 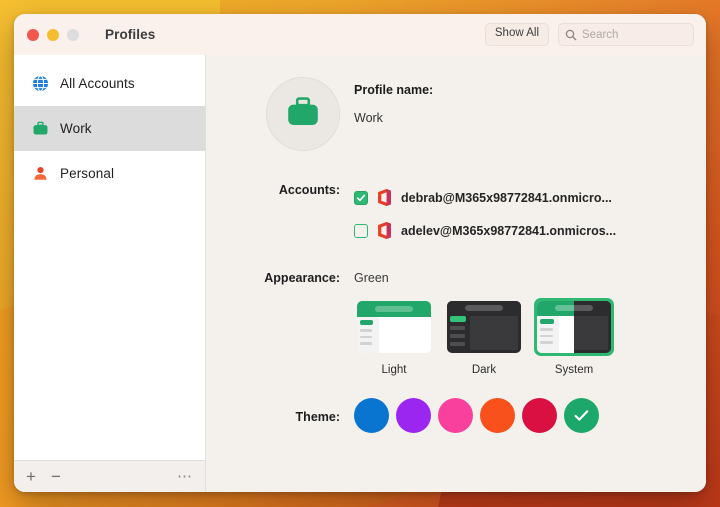 I want to click on appearance-option-dark: Dark, so click(x=484, y=337).